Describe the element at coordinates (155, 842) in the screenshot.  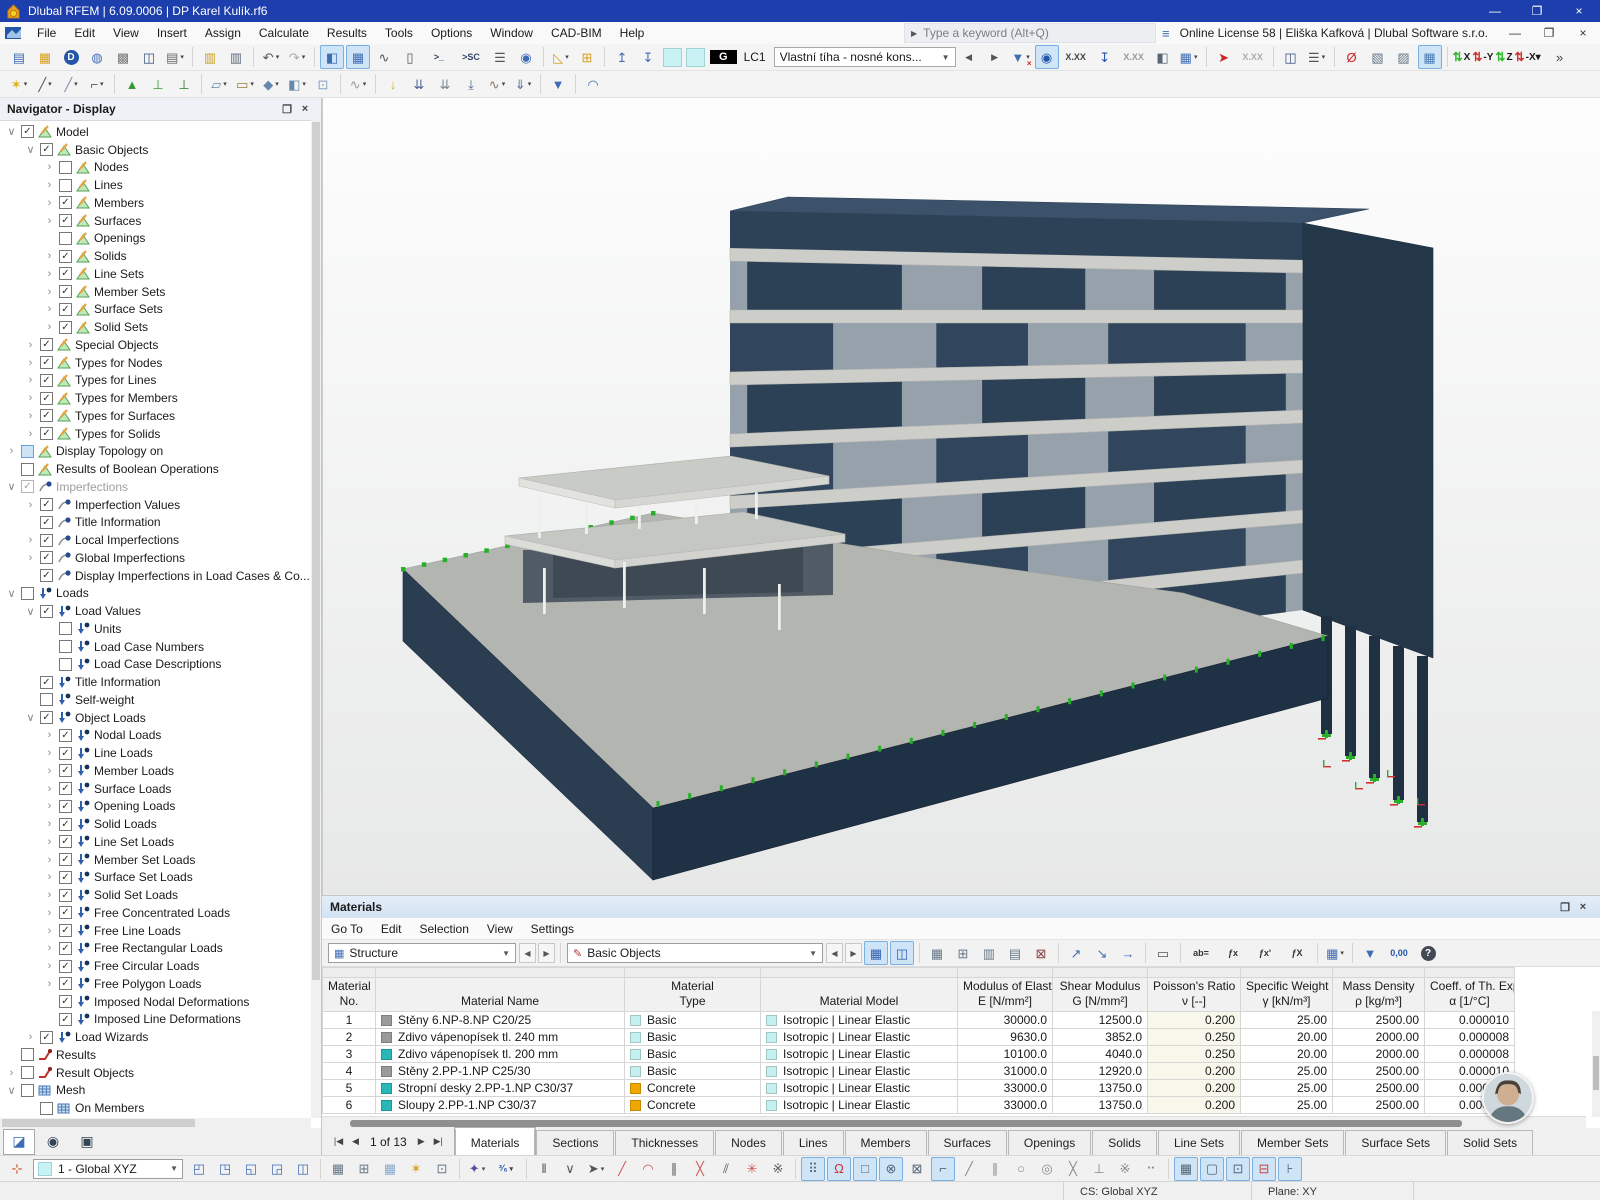
I see `tree-item-line-set-loads: › ✓ Line Set Loads` at that location.